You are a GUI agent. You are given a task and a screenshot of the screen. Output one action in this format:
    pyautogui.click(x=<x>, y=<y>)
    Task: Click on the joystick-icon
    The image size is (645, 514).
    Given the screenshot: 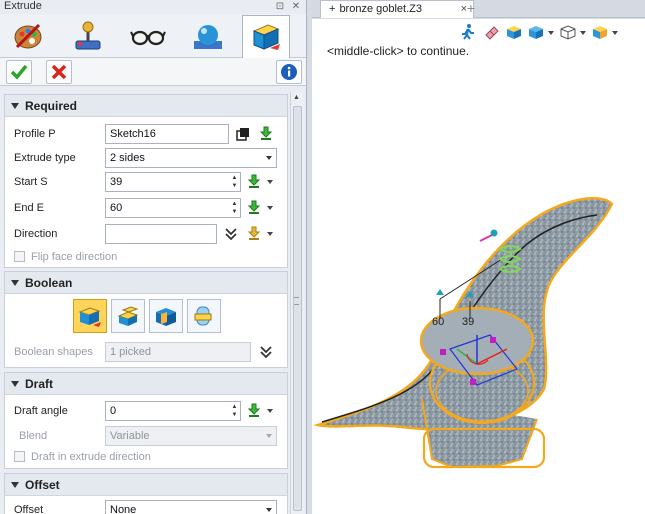 What is the action you would take?
    pyautogui.click(x=88, y=36)
    